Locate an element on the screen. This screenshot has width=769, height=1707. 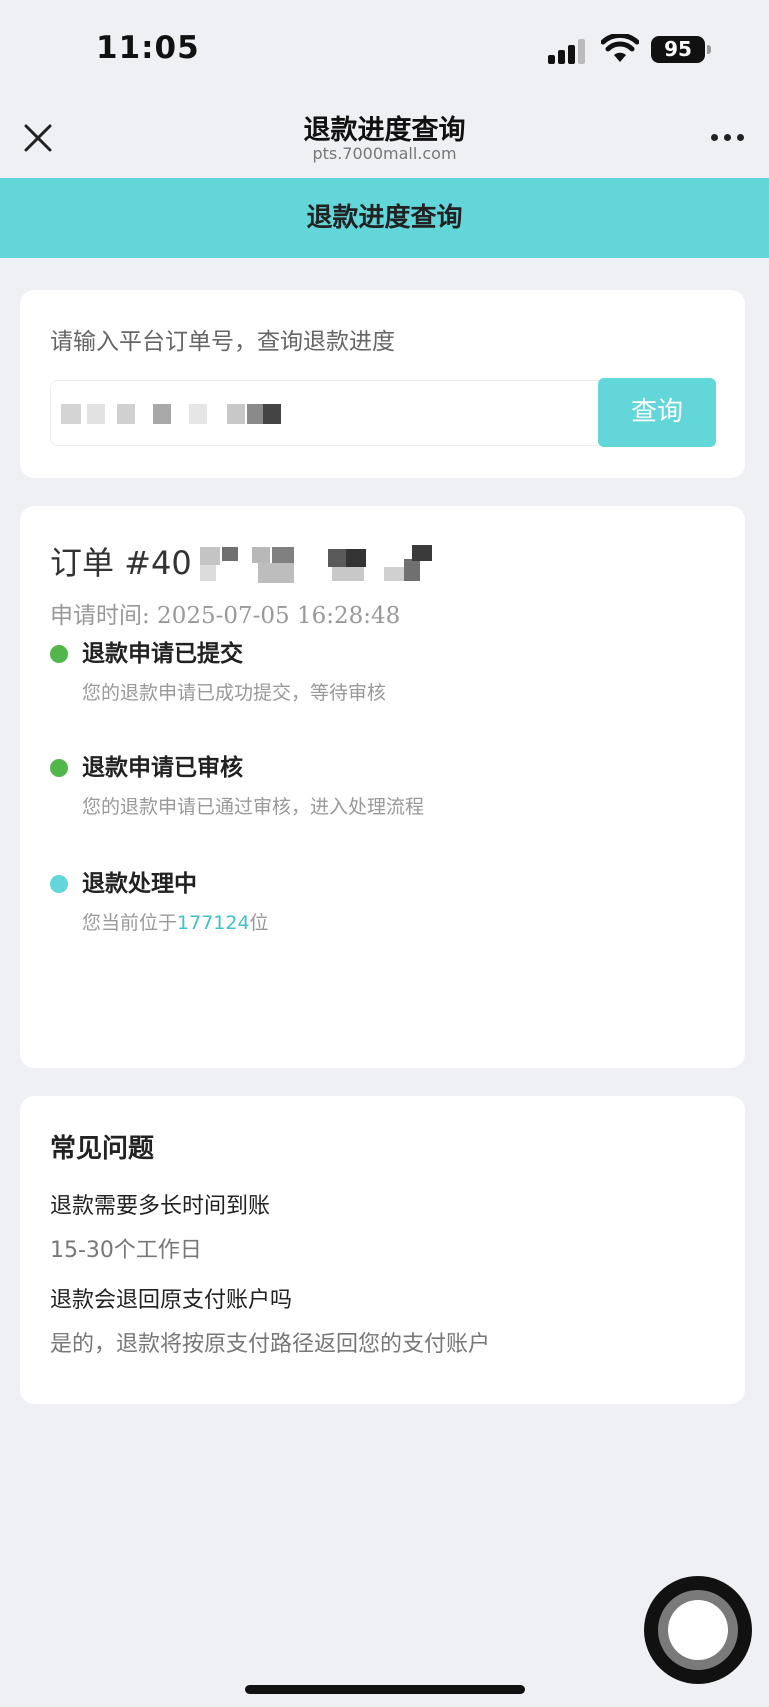
nav-url: pts.7000mall.com is located at coordinates (384, 153).